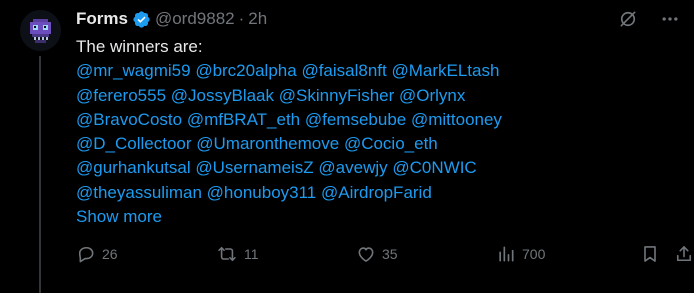  I want to click on grok-icon, so click(628, 19).